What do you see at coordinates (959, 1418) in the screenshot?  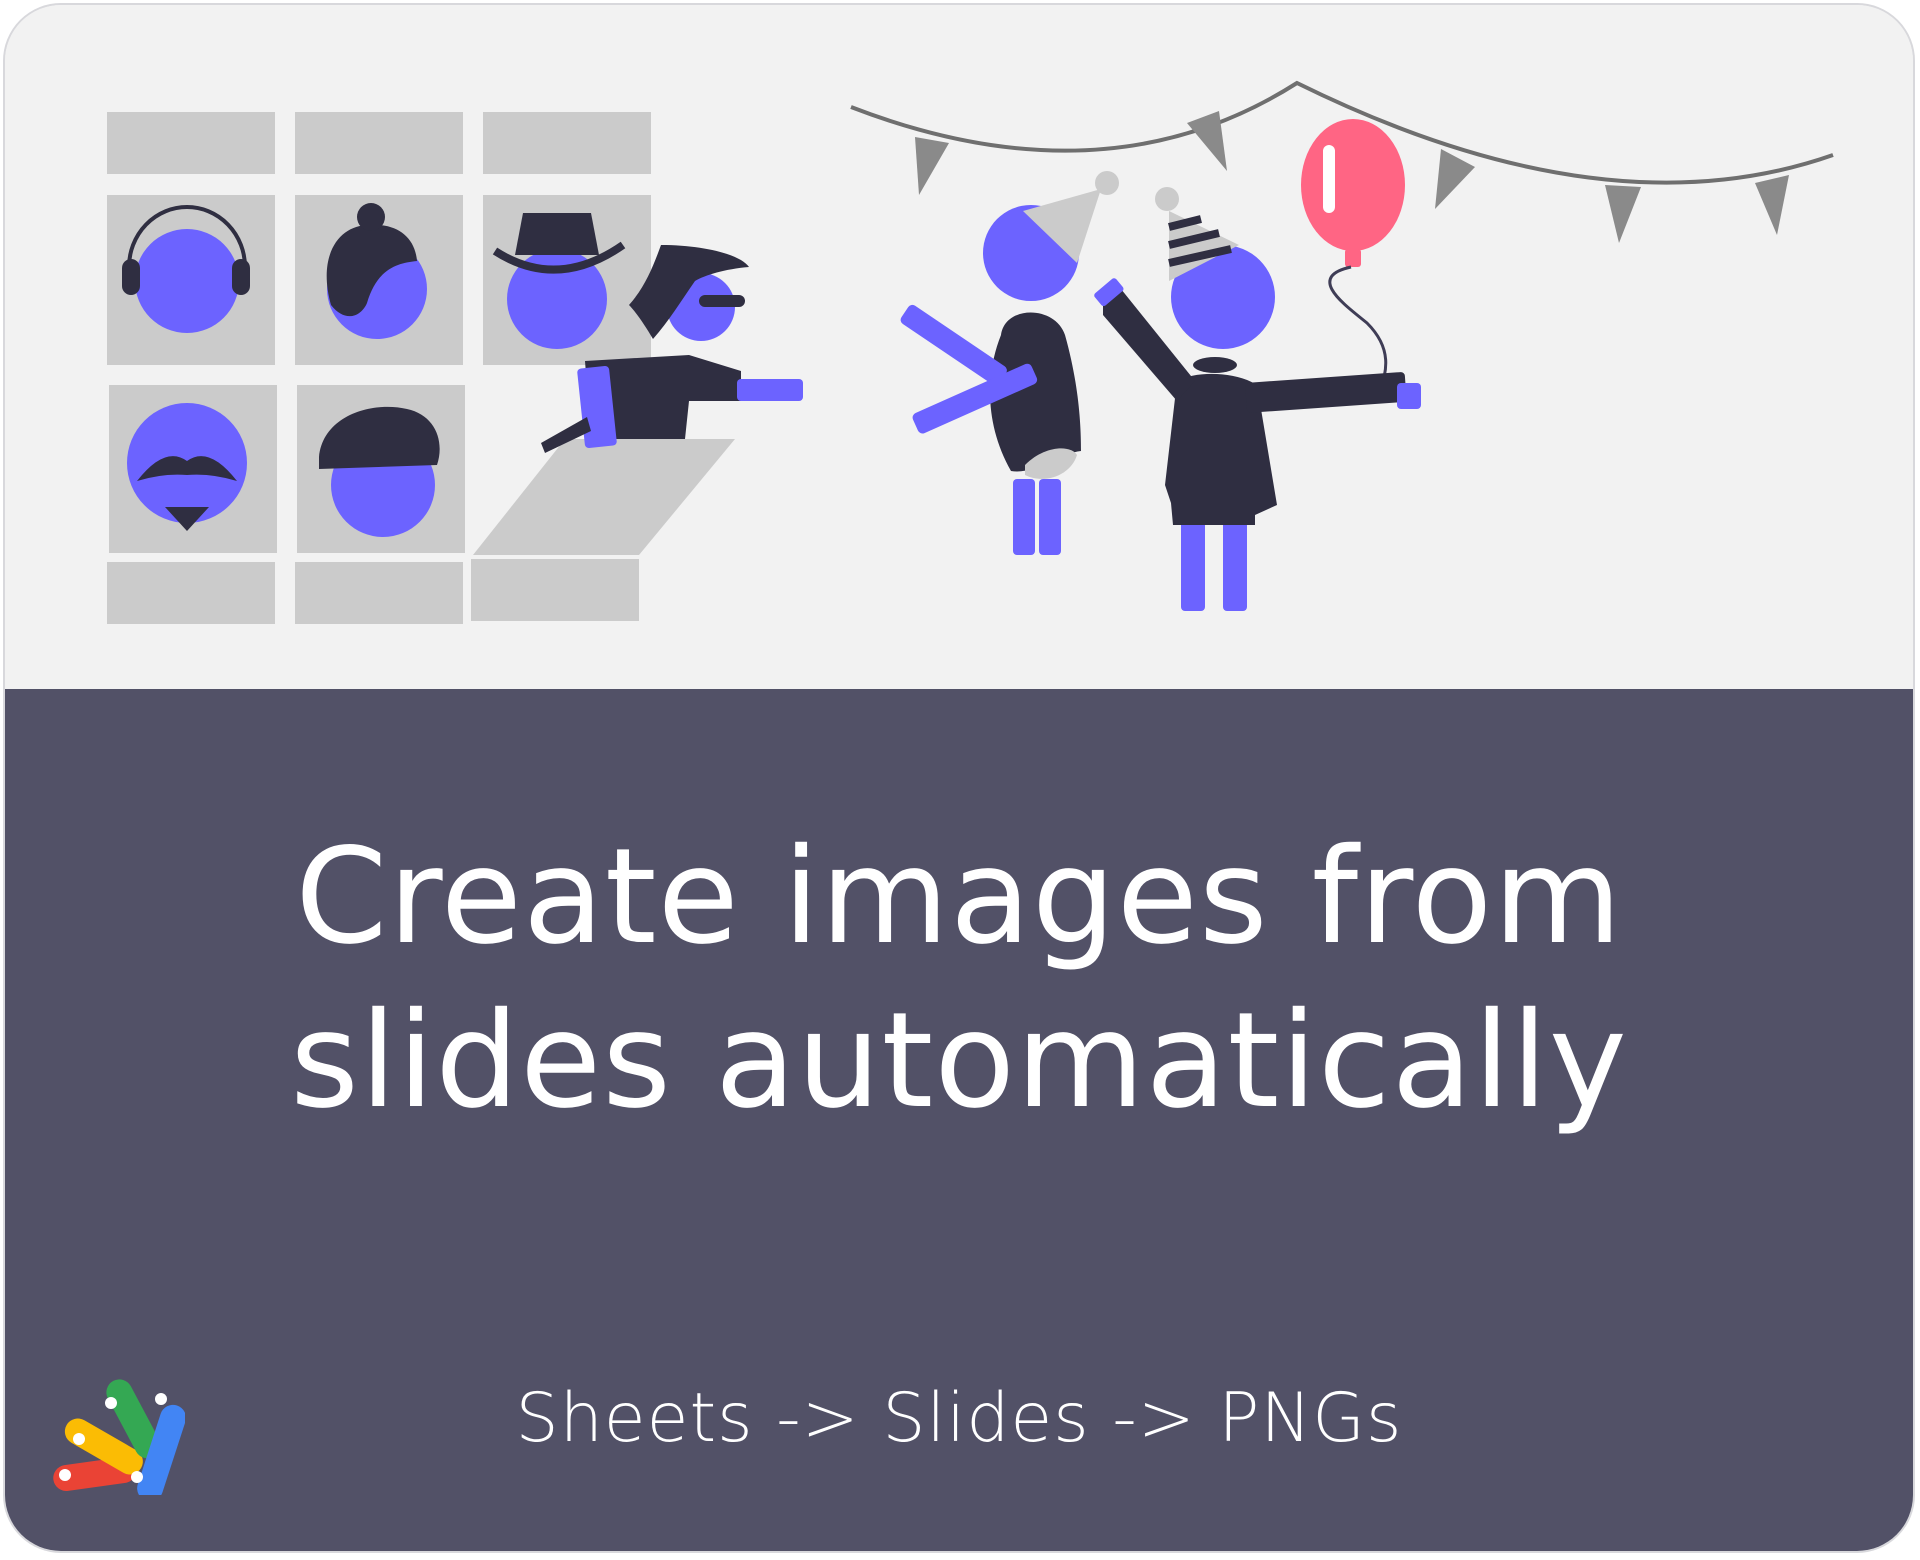 I see `card-subtitle: Sheets -> Slides -> PNGs` at bounding box center [959, 1418].